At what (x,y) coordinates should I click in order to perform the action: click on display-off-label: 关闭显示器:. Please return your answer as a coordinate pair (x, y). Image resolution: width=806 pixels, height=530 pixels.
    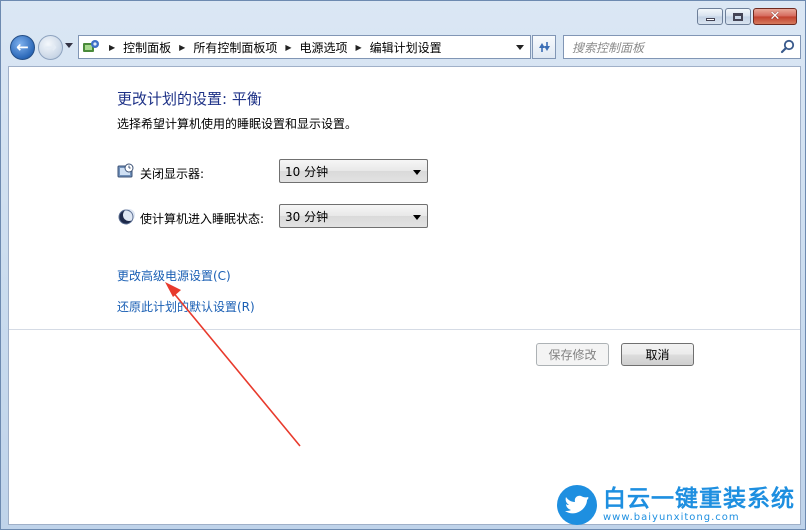
    Looking at the image, I should click on (172, 174).